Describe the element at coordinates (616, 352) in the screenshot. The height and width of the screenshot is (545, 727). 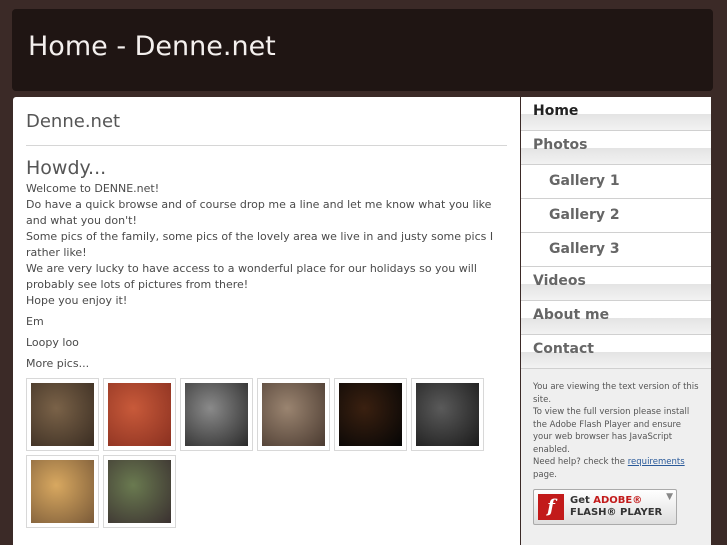
I see `nav-item-contact: Contact` at that location.